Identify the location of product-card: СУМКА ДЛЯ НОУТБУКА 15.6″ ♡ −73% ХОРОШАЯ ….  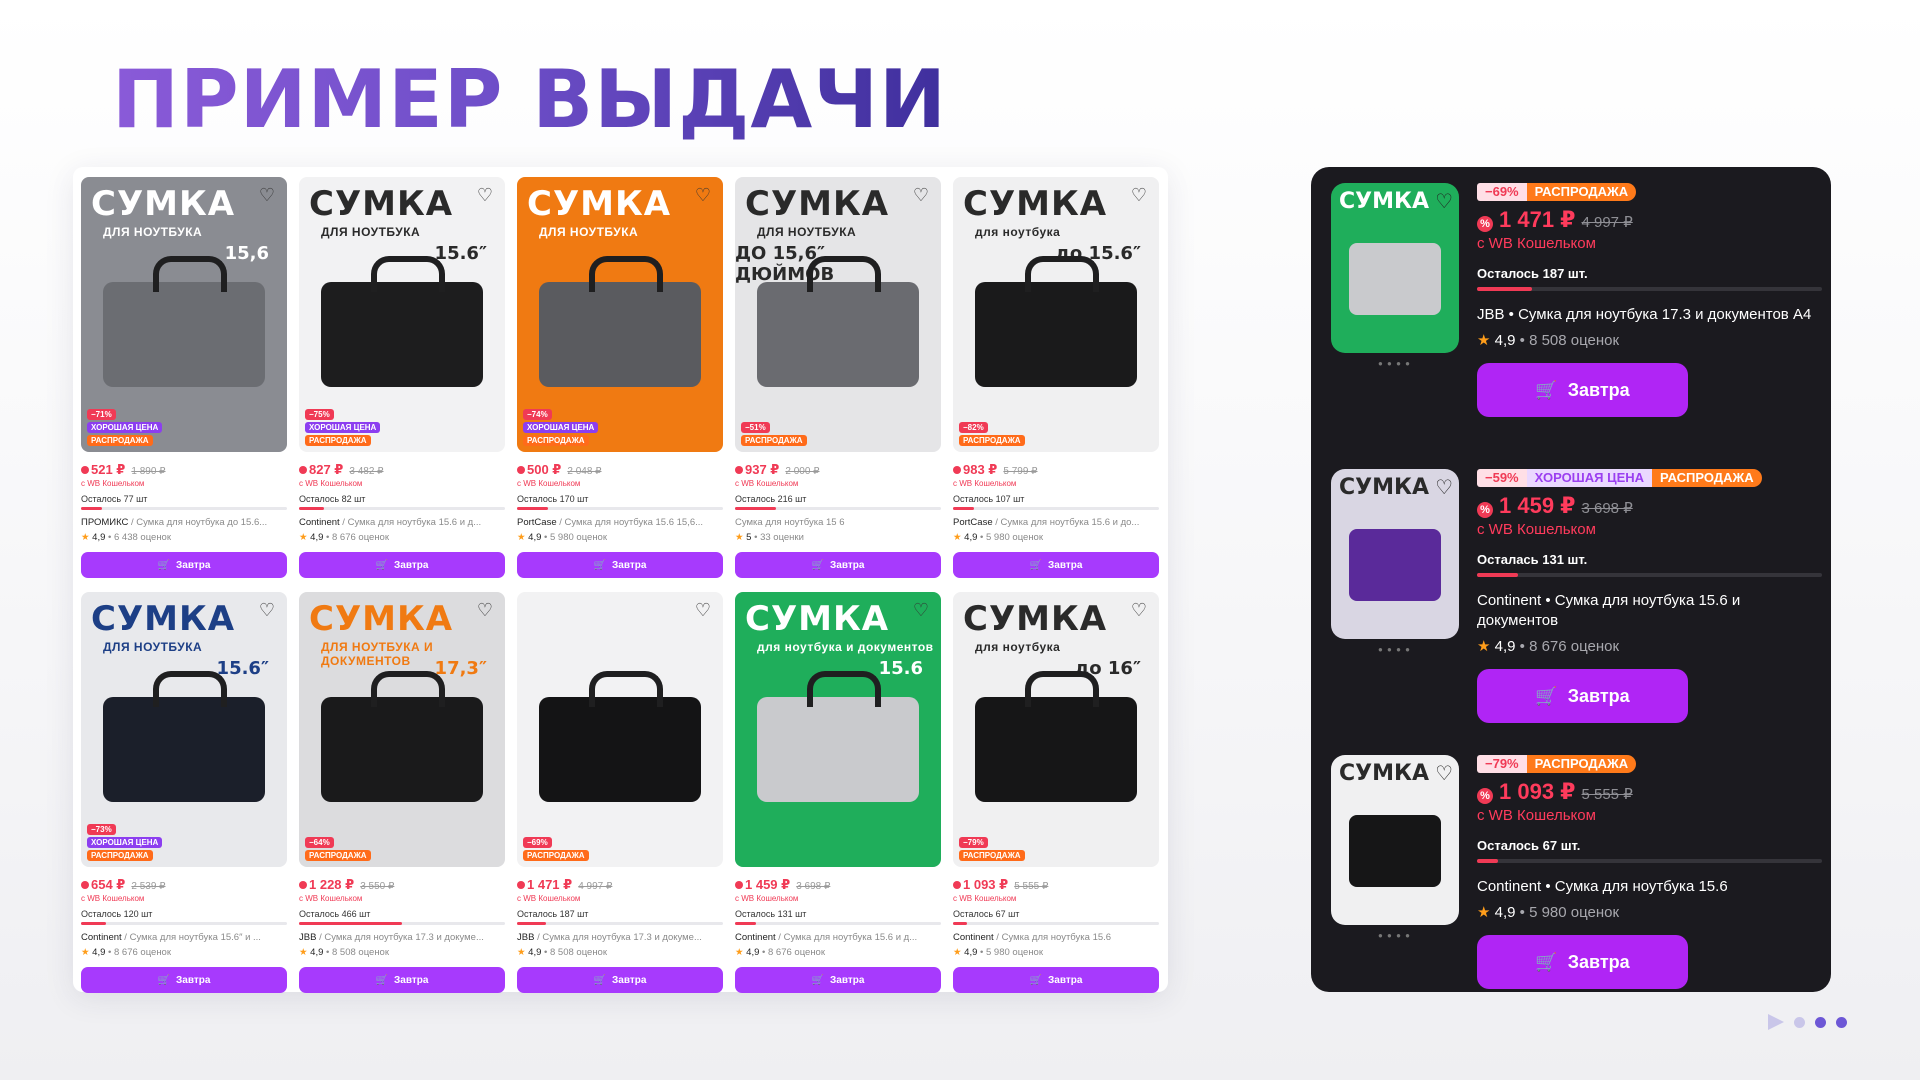
(184, 792).